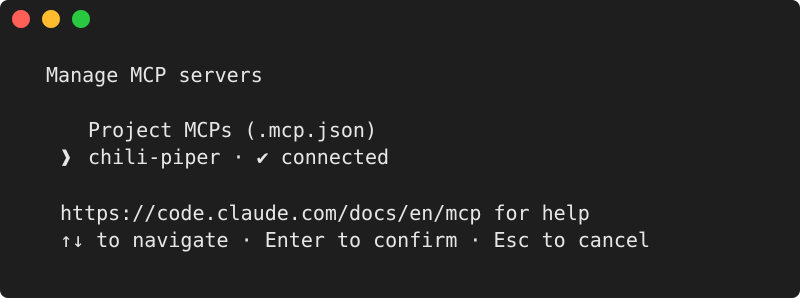 Image resolution: width=800 pixels, height=298 pixels. I want to click on page-title: Manage MCP servers, so click(154, 75).